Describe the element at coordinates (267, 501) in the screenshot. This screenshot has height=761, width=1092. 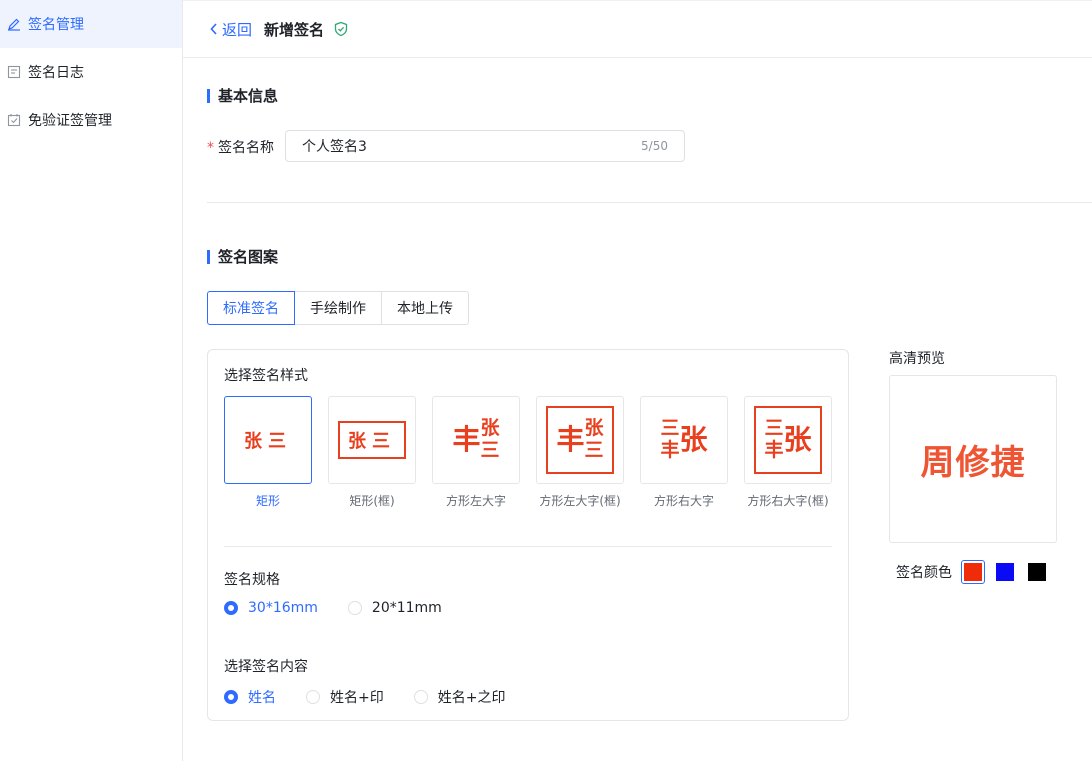
I see `style-caption: 矩形` at that location.